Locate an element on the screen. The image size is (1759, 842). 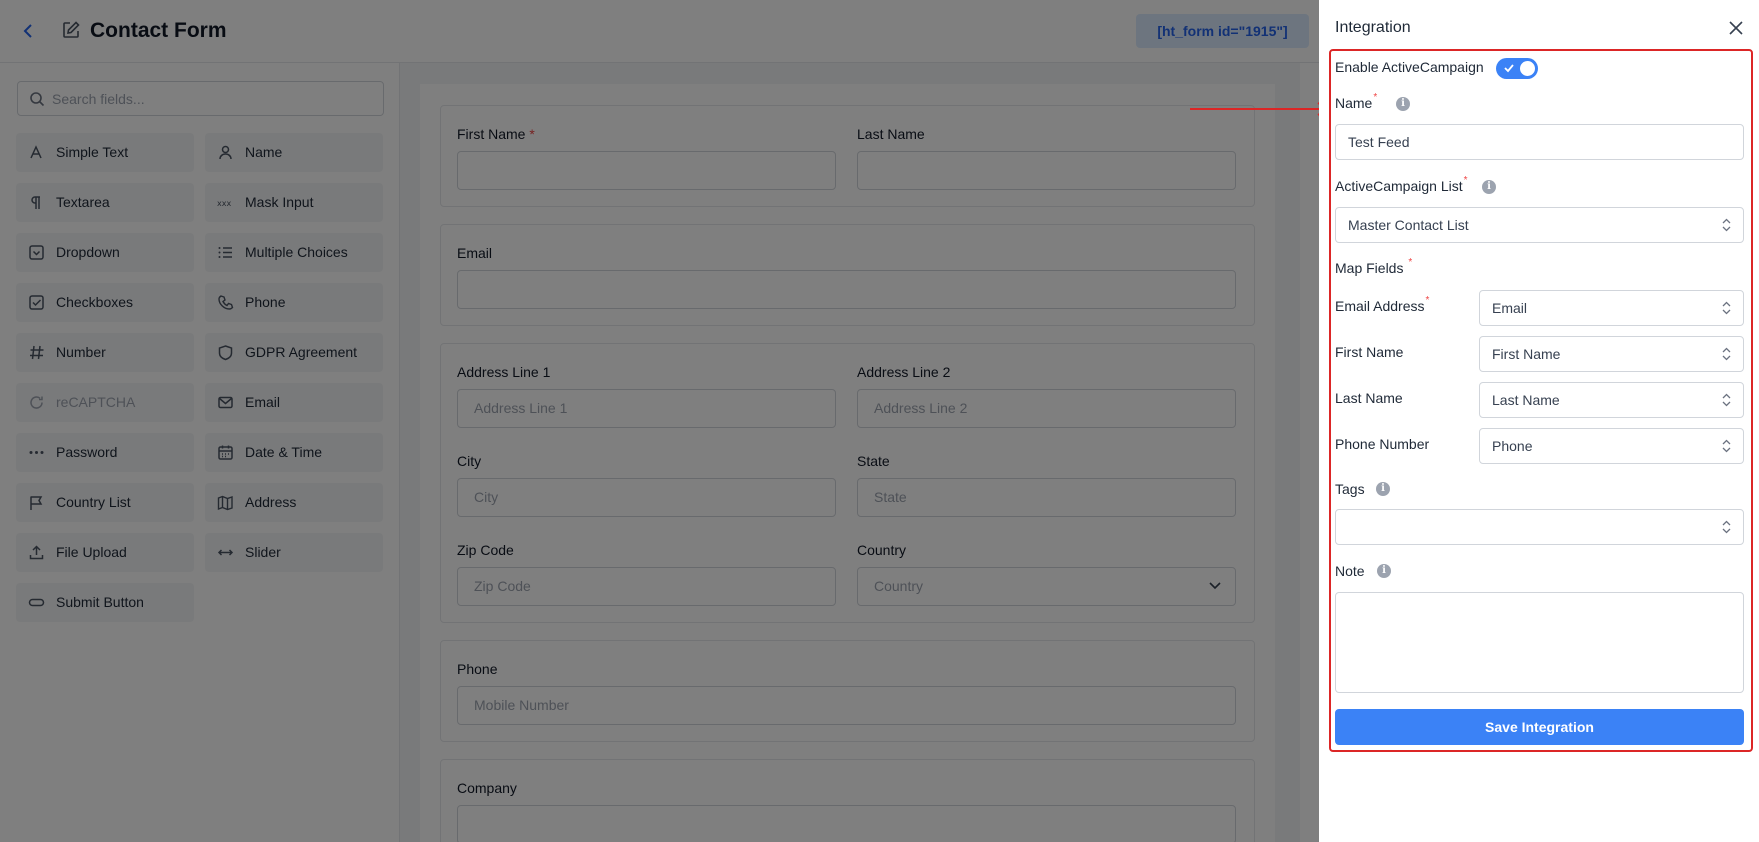
mapping-select-value: First Name is located at coordinates (1526, 354).